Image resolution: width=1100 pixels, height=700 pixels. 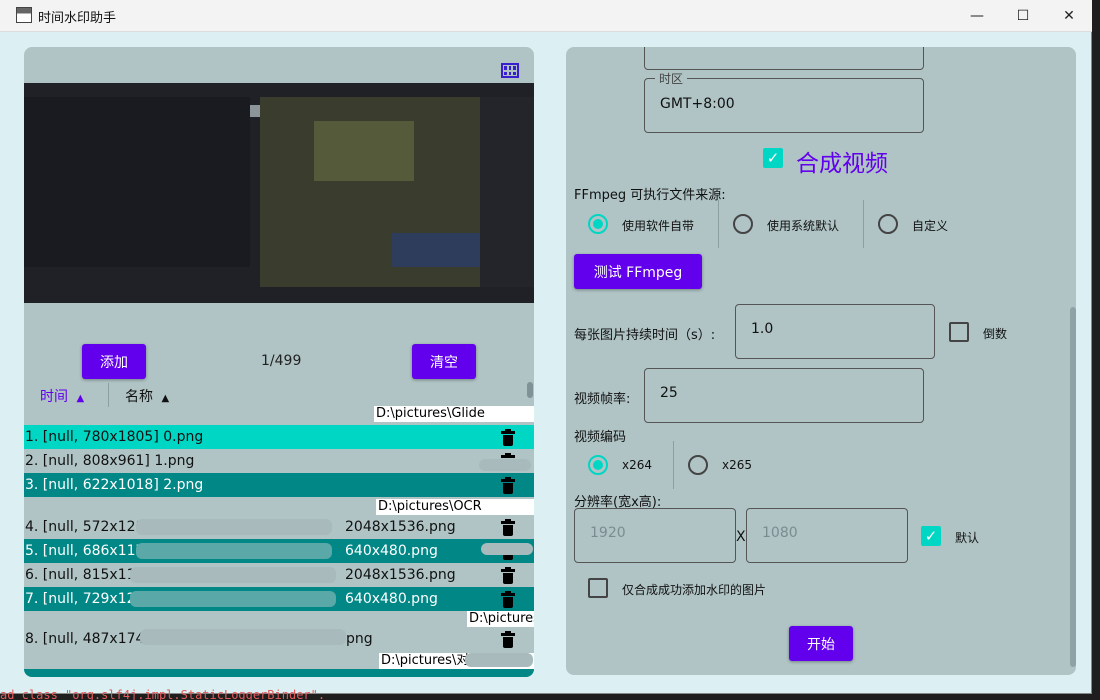 I want to click on add-button: 添加, so click(x=114, y=361).